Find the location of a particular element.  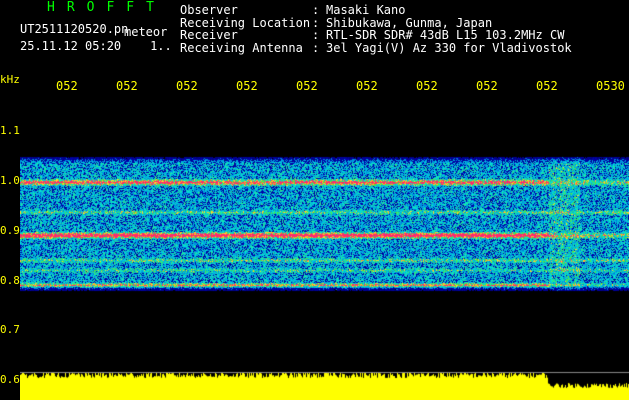

freq-tick: 0.7 is located at coordinates (10, 329).